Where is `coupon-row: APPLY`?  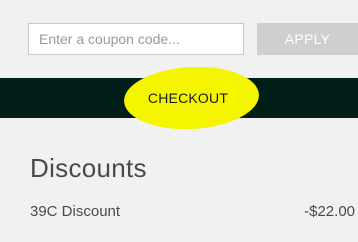
coupon-row: APPLY is located at coordinates (179, 39).